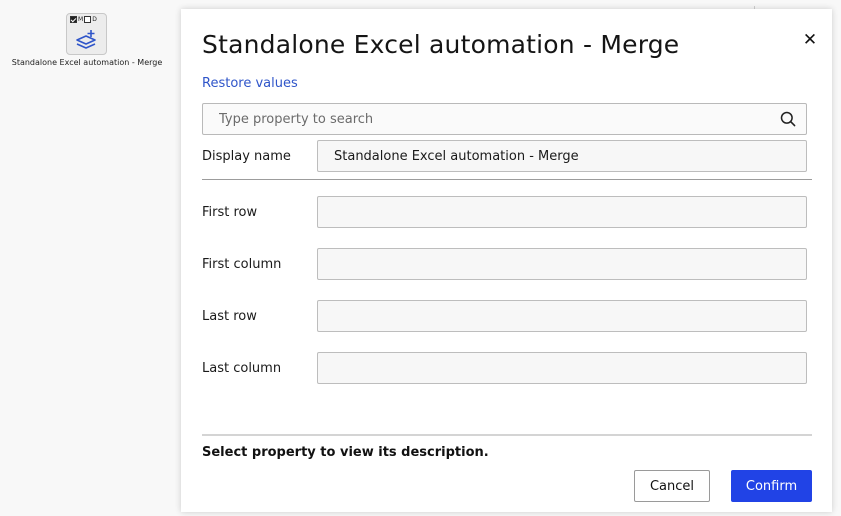 This screenshot has width=841, height=516. I want to click on property-description: Select property to view its description., so click(345, 452).